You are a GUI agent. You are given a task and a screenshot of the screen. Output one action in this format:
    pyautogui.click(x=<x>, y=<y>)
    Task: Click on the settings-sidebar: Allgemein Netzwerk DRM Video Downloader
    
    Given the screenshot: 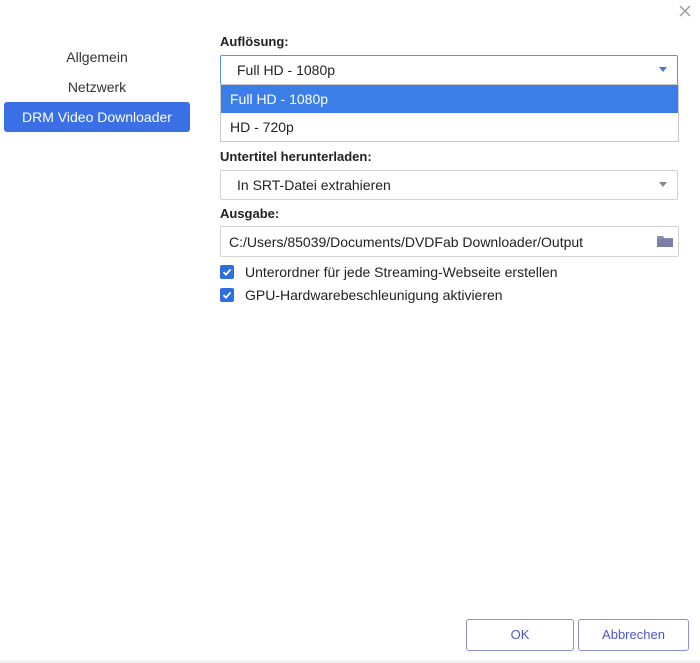 What is the action you would take?
    pyautogui.click(x=97, y=87)
    